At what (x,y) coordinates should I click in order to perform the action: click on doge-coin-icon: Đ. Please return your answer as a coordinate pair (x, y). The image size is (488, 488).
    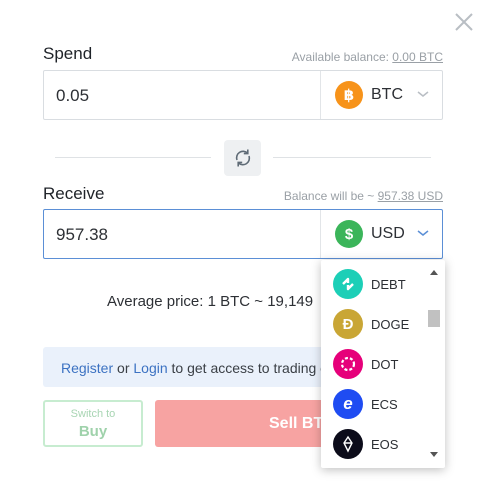
    Looking at the image, I should click on (348, 324).